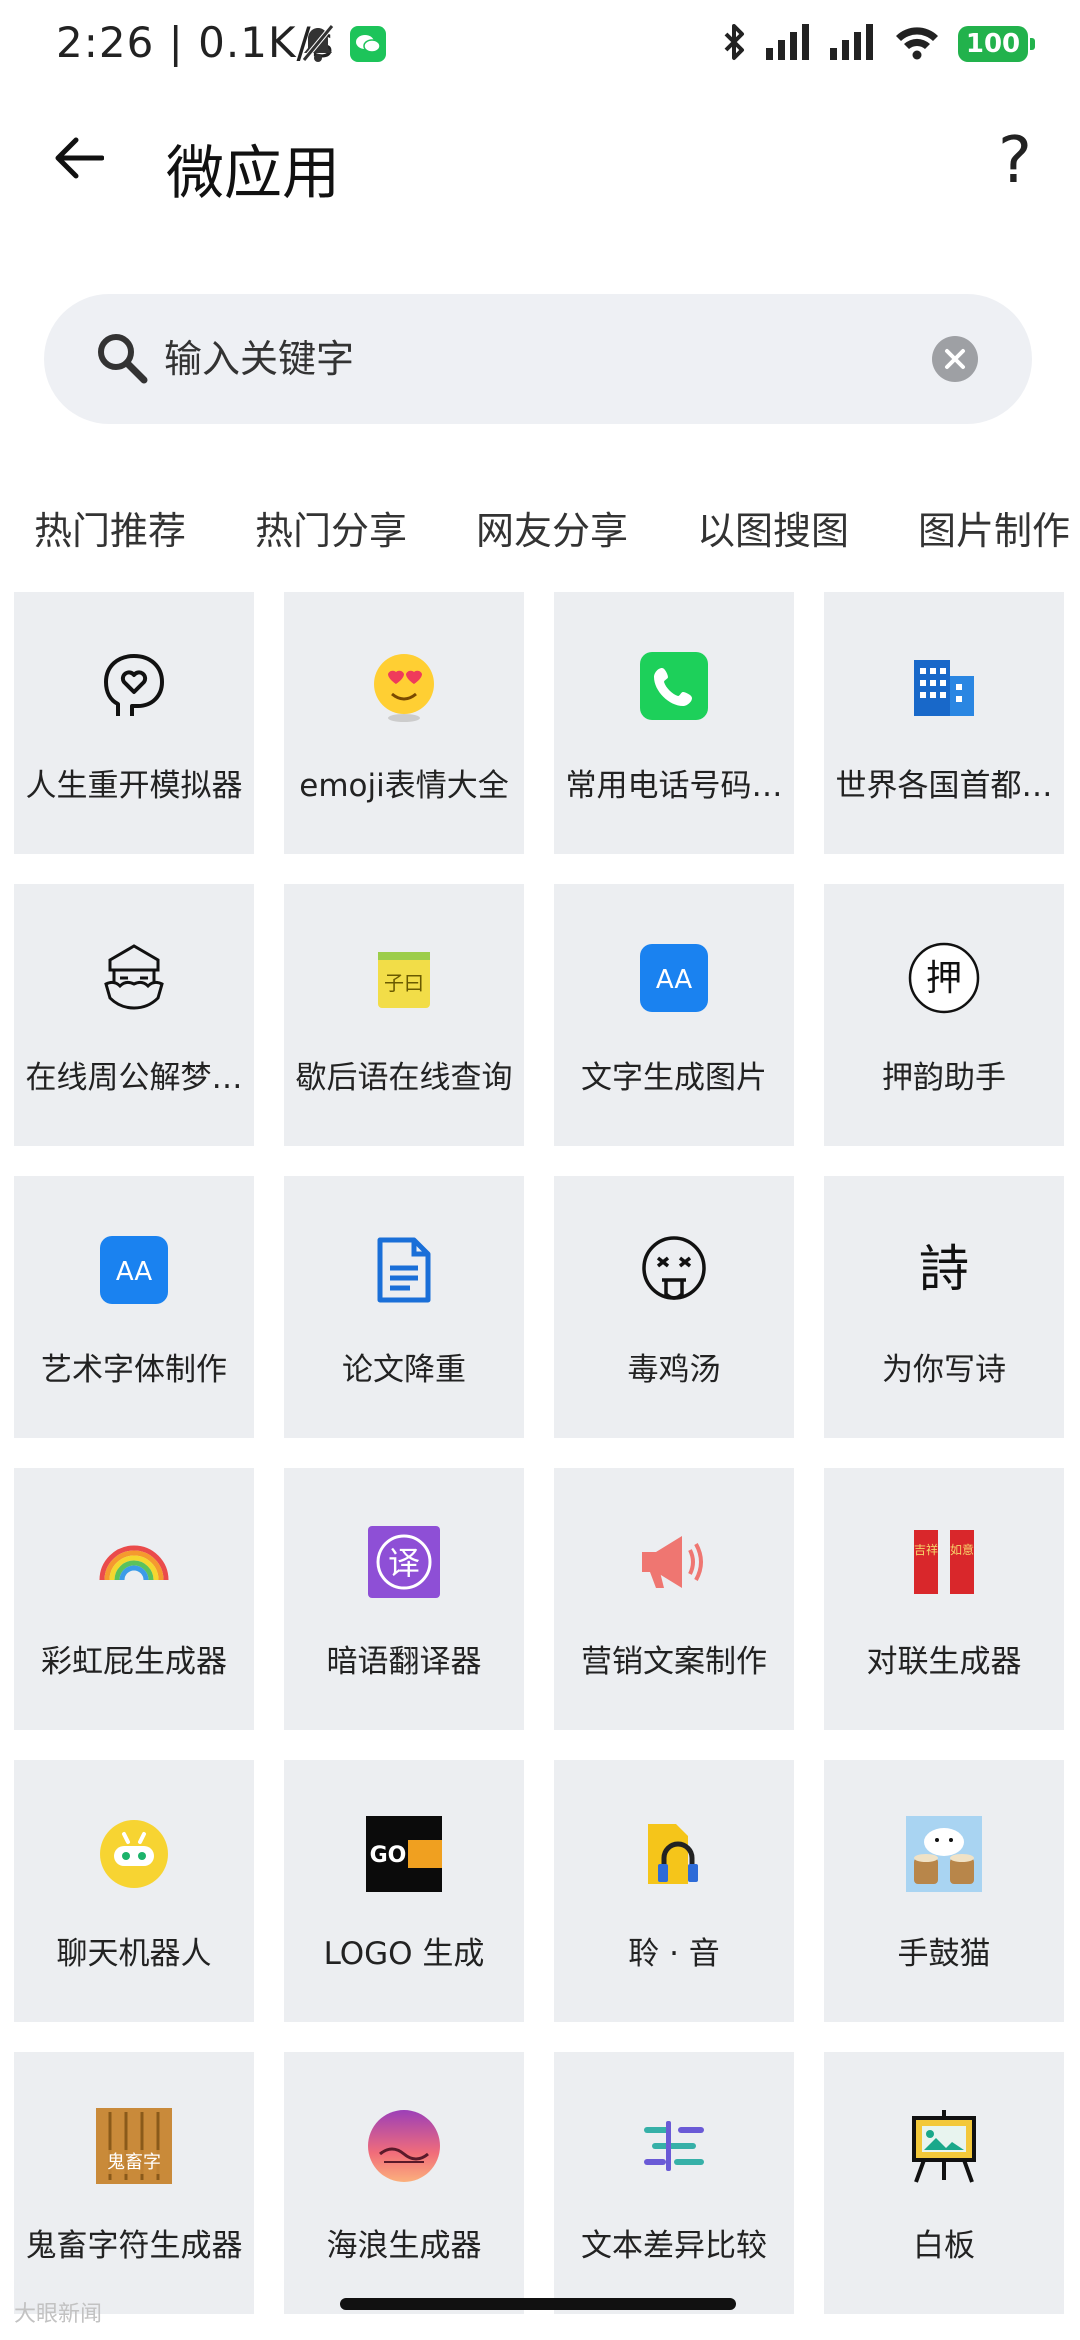  Describe the element at coordinates (944, 1307) in the screenshot. I see `app-card: 詩 为你写诗` at that location.